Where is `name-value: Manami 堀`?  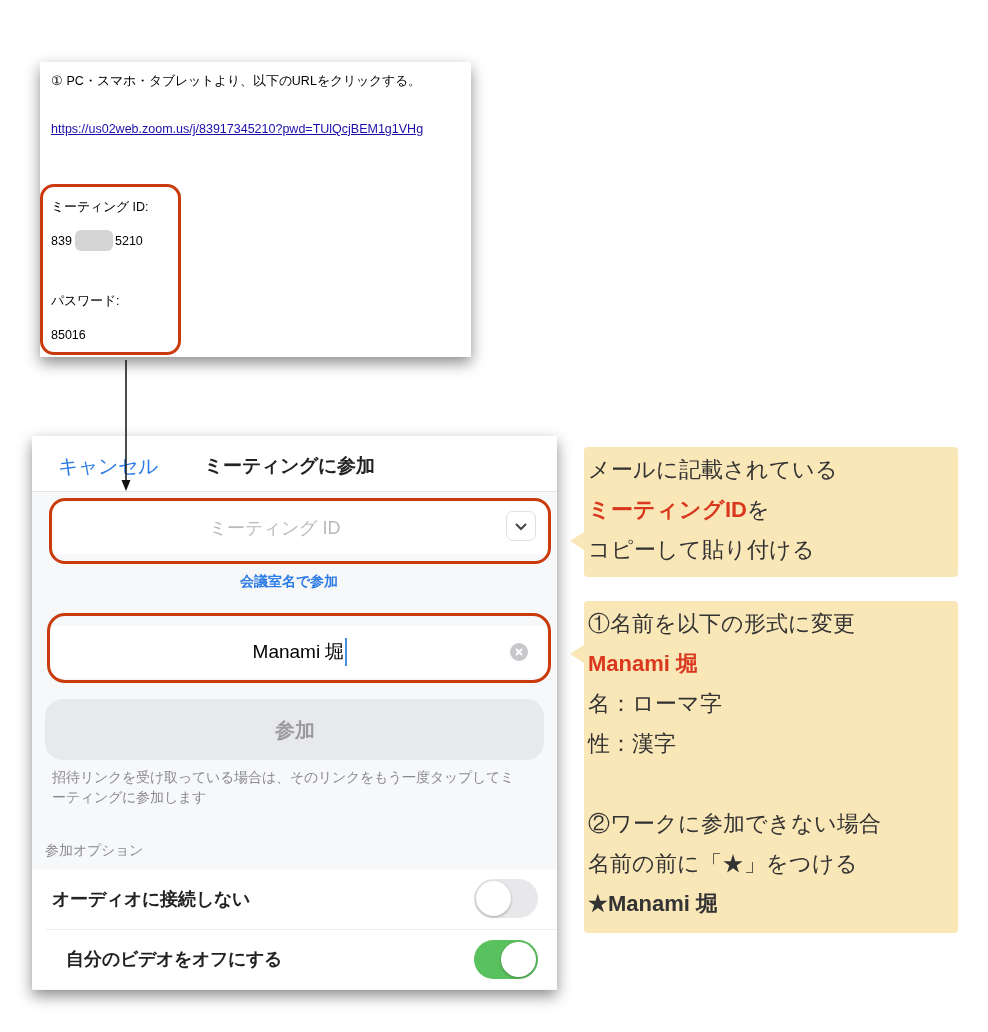 name-value: Manami 堀 is located at coordinates (300, 652).